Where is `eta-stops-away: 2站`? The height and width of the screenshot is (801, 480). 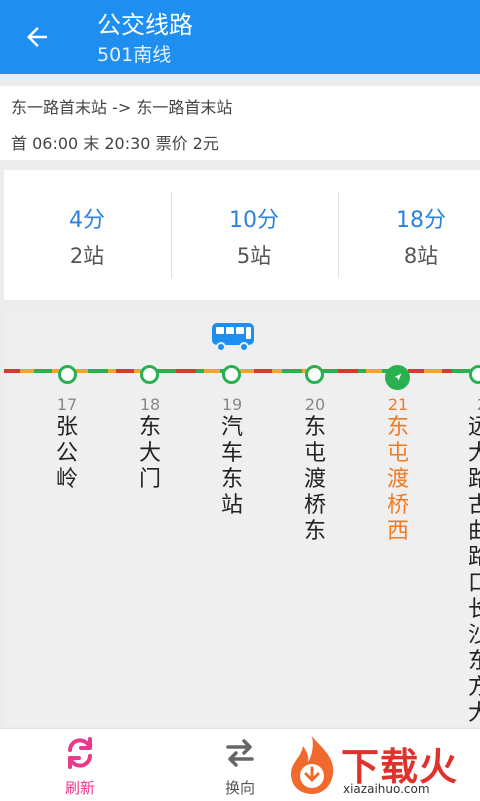 eta-stops-away: 2站 is located at coordinates (87, 256).